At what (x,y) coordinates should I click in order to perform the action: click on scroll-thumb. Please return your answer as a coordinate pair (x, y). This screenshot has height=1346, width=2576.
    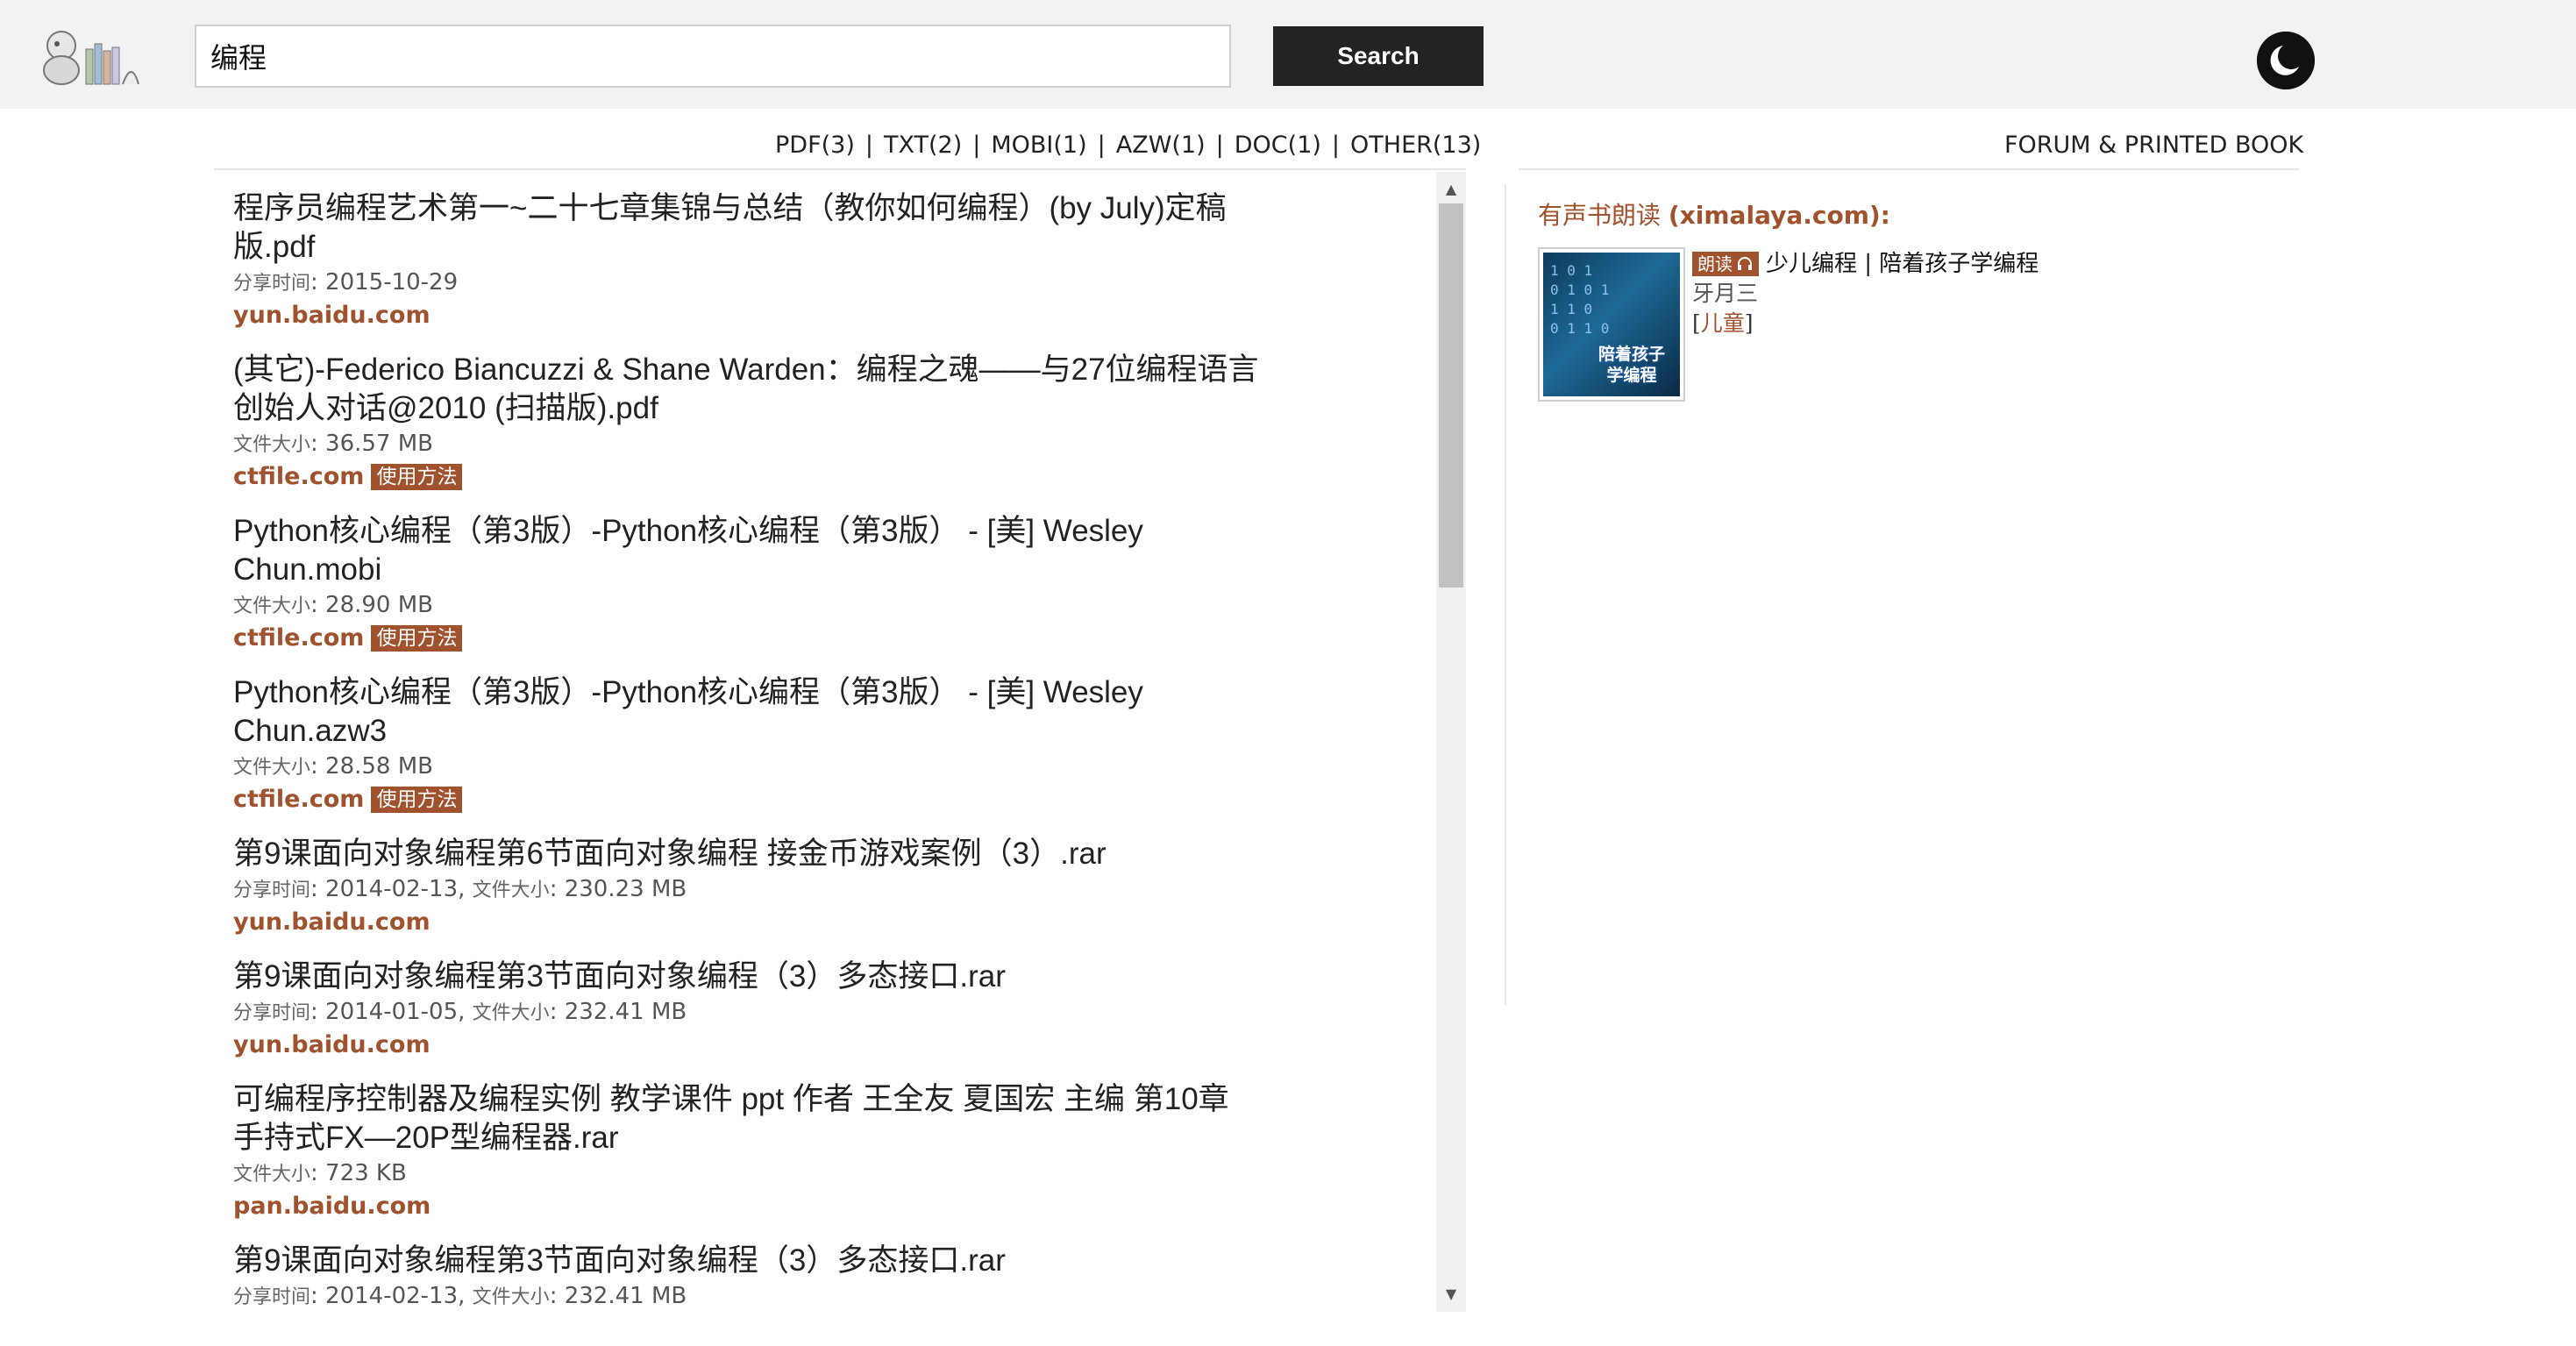
    Looking at the image, I should click on (1451, 395).